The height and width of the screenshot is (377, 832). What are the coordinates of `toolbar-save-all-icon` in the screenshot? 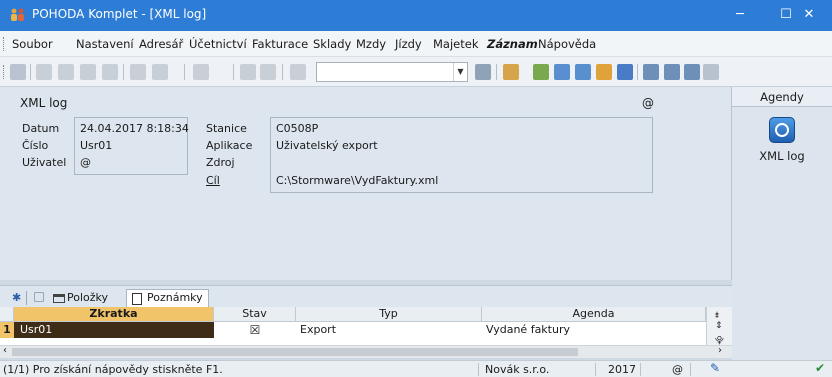 It's located at (268, 72).